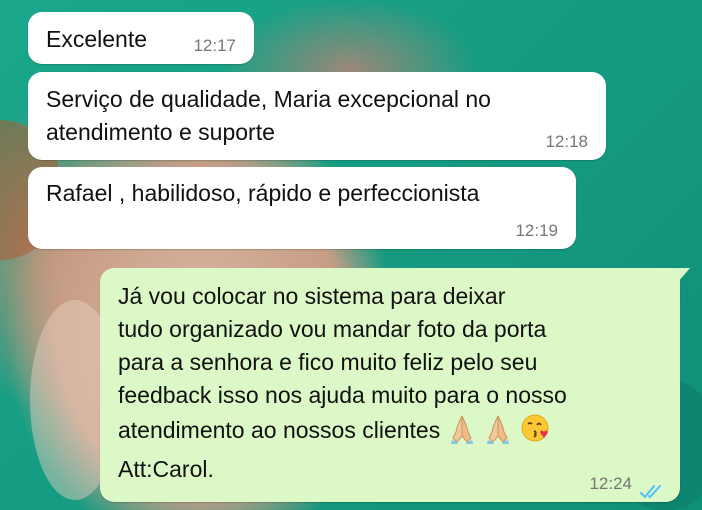 This screenshot has width=702, height=510. What do you see at coordinates (684, 275) in the screenshot?
I see `bubble-tail` at bounding box center [684, 275].